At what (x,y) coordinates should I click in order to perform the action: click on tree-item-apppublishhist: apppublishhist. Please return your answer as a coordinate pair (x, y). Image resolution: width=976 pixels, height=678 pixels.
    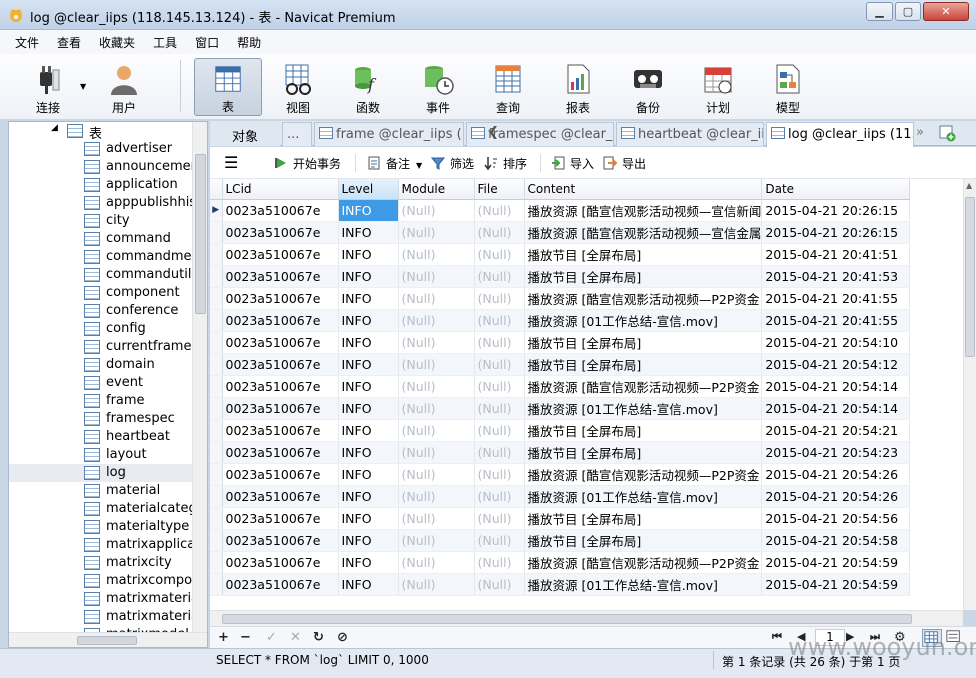
    Looking at the image, I should click on (101, 203).